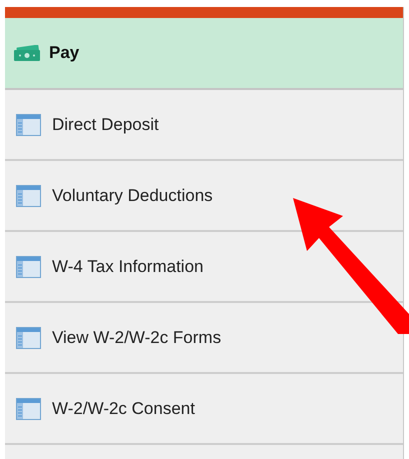  I want to click on money-icon, so click(27, 53).